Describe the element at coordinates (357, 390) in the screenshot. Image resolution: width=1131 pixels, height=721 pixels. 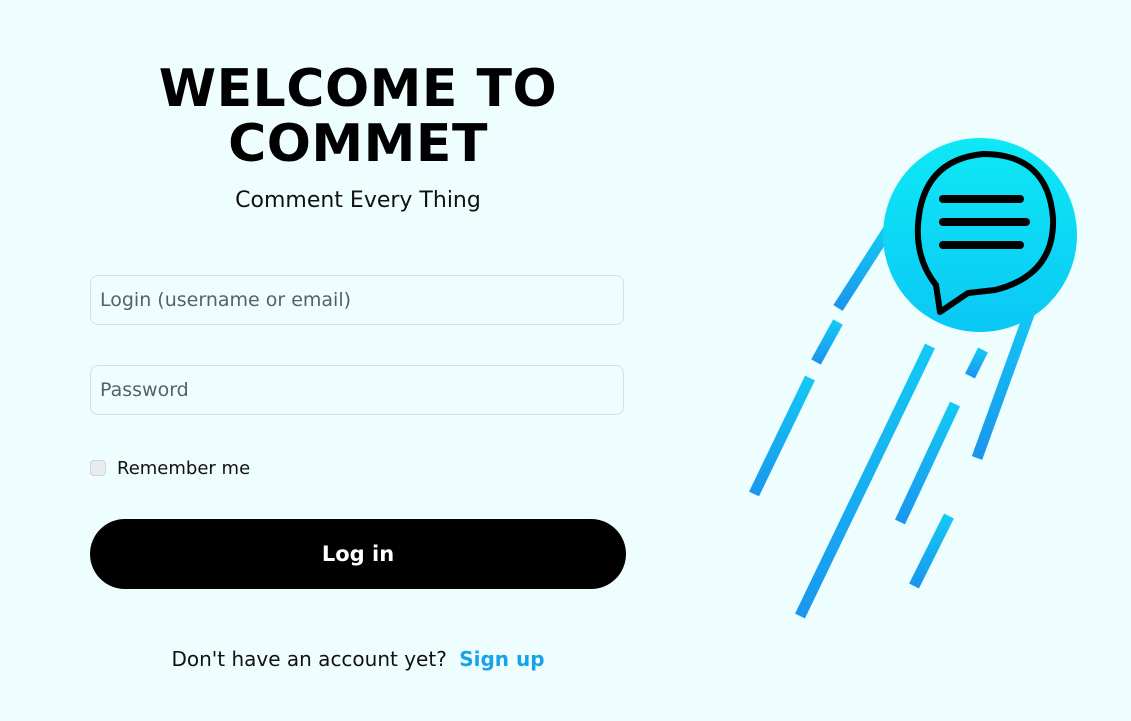
I see `password-input` at that location.